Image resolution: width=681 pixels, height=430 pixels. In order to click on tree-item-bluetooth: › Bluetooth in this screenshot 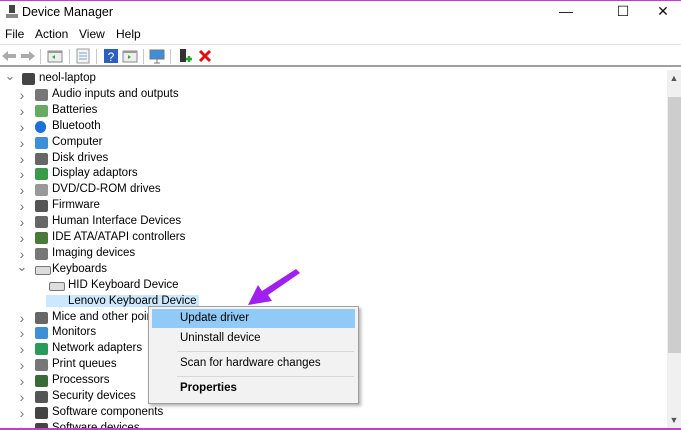, I will do `click(333, 127)`.